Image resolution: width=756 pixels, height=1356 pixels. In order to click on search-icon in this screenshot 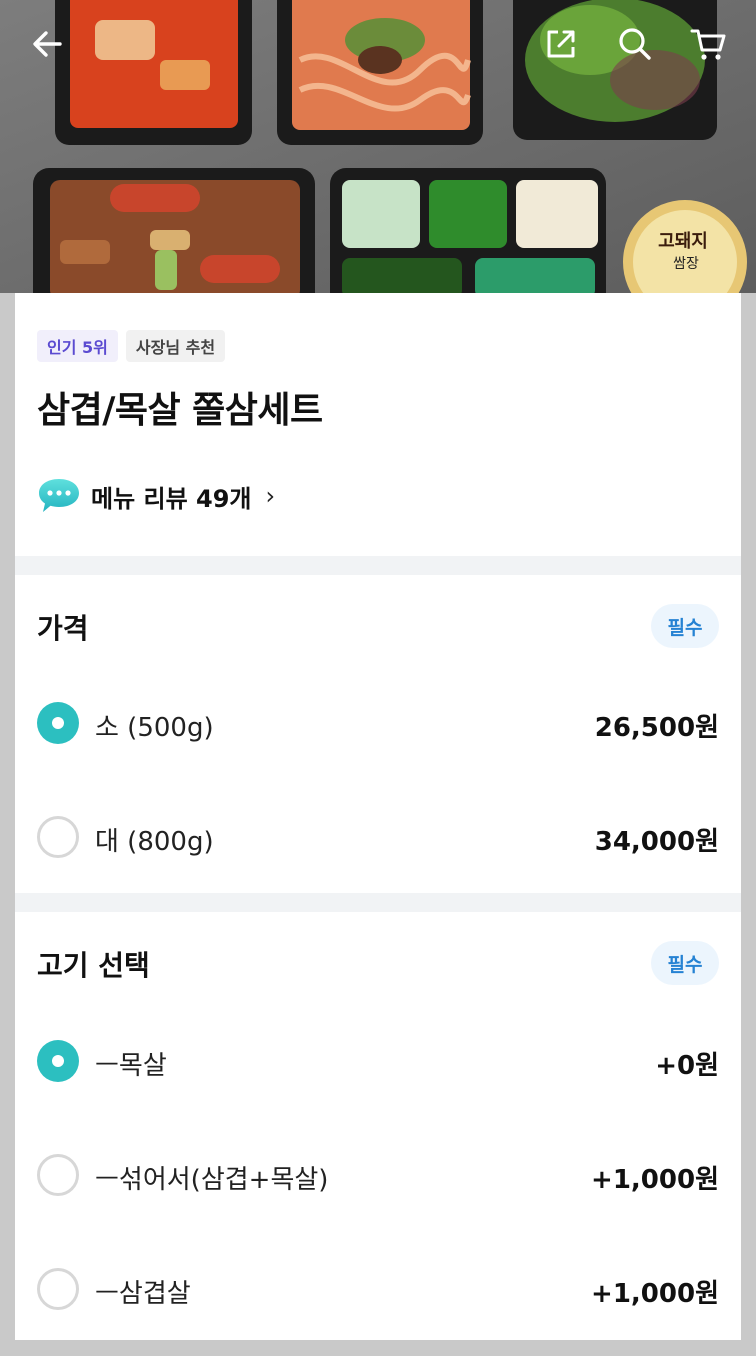, I will do `click(635, 44)`.